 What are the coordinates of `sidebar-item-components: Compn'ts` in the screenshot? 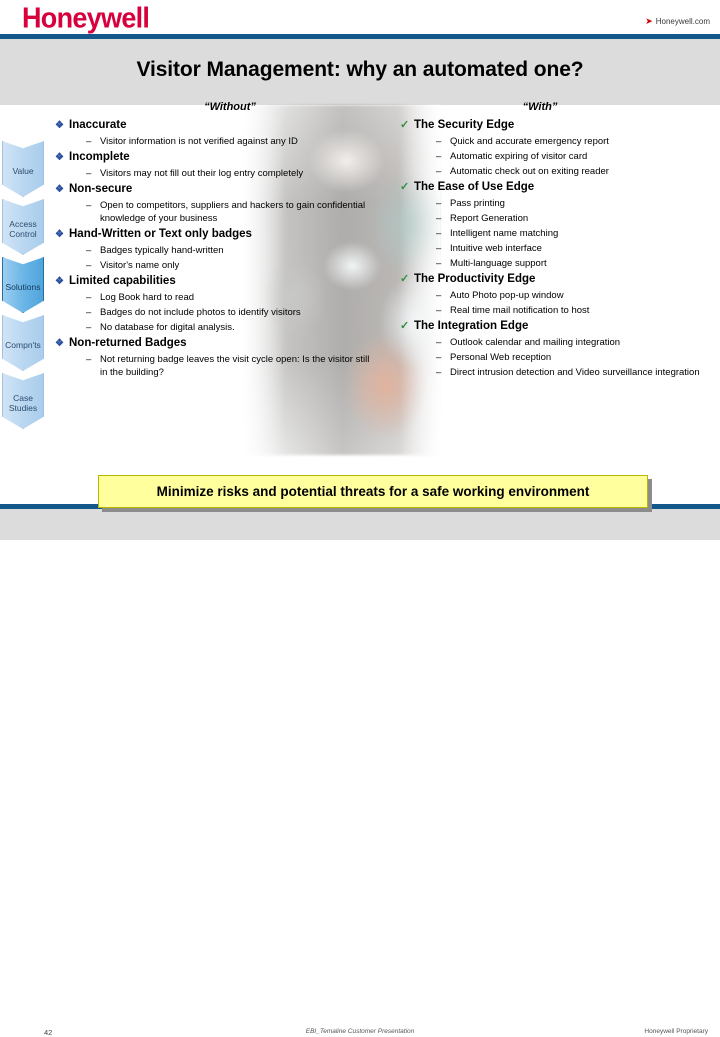 It's located at (23, 343).